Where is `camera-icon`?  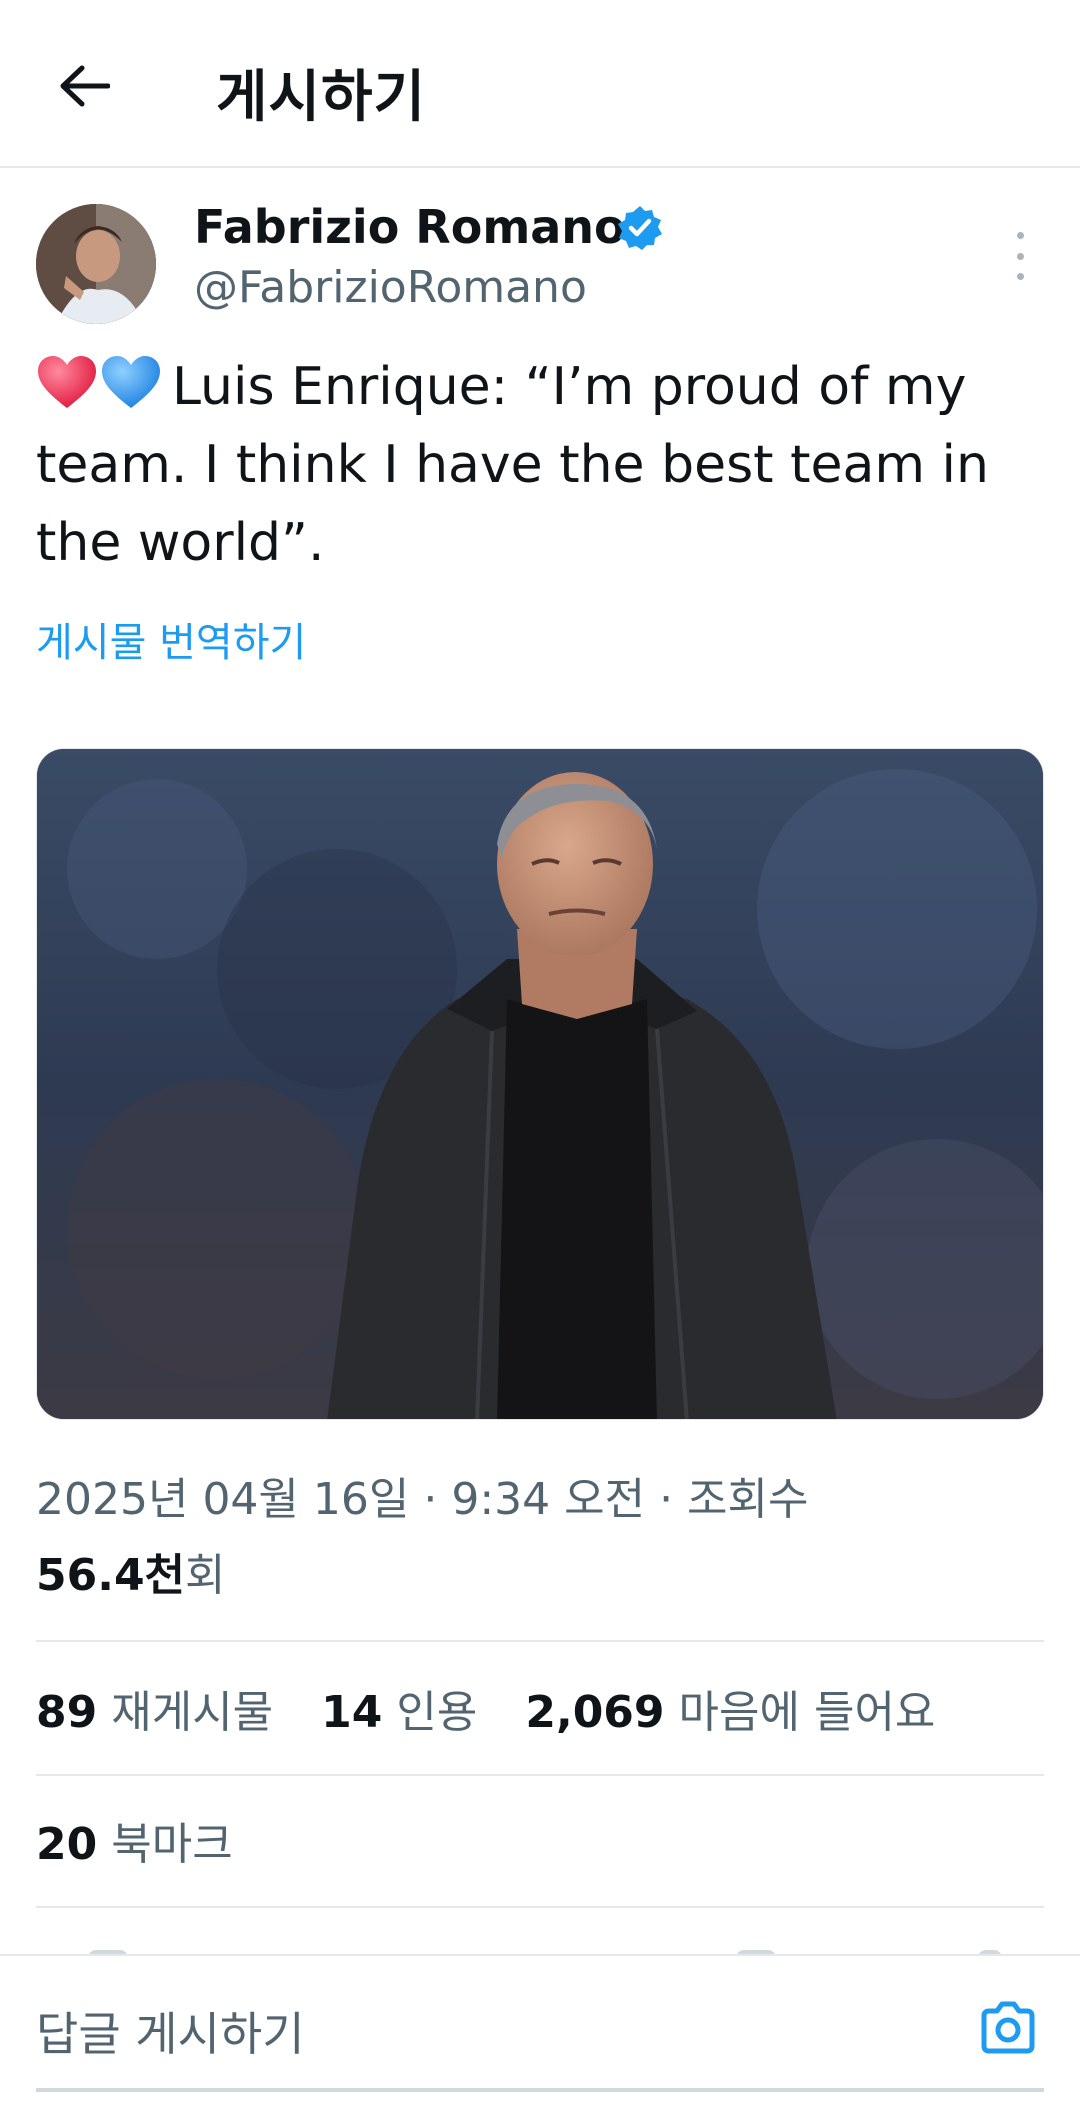 camera-icon is located at coordinates (1008, 2028).